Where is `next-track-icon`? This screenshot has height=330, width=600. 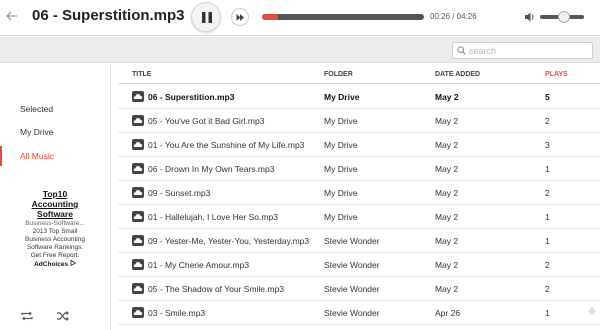 next-track-icon is located at coordinates (240, 17).